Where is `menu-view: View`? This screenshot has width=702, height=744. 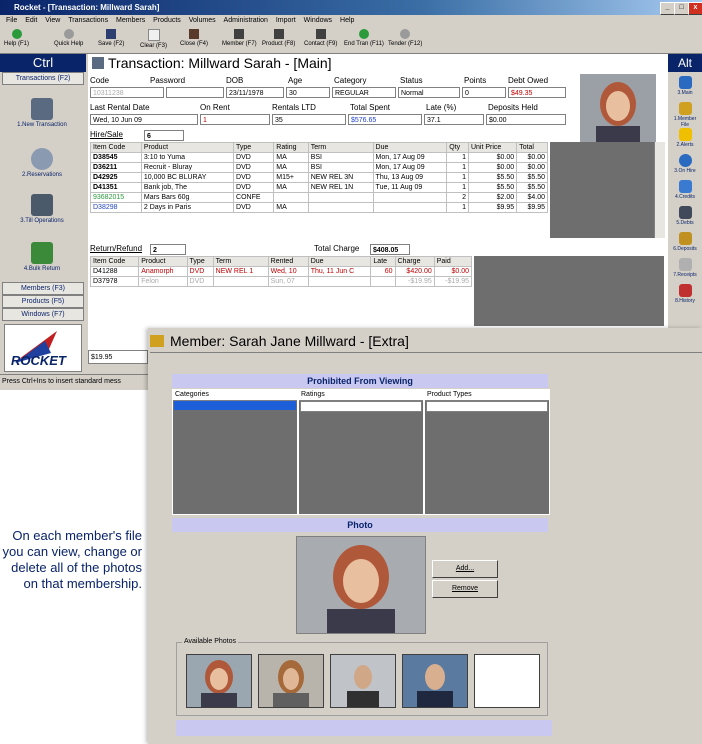 menu-view: View is located at coordinates (52, 20).